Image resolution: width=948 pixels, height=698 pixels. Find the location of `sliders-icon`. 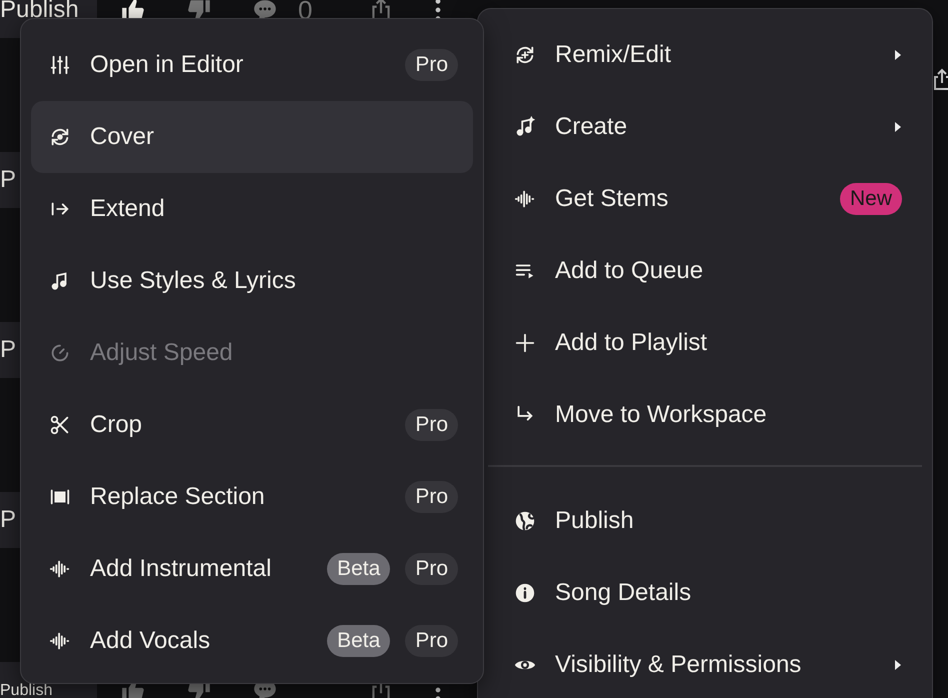

sliders-icon is located at coordinates (60, 65).